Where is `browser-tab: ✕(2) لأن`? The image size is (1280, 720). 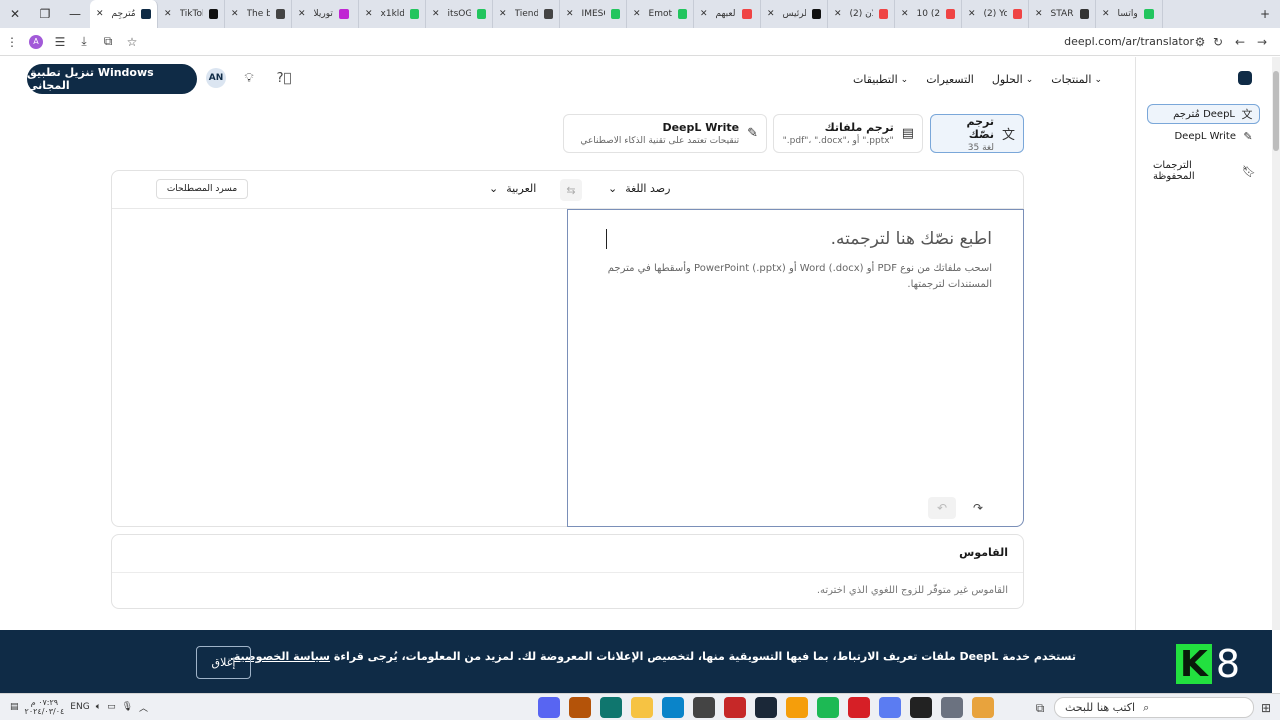
browser-tab: ✕(2) لأن is located at coordinates (861, 14).